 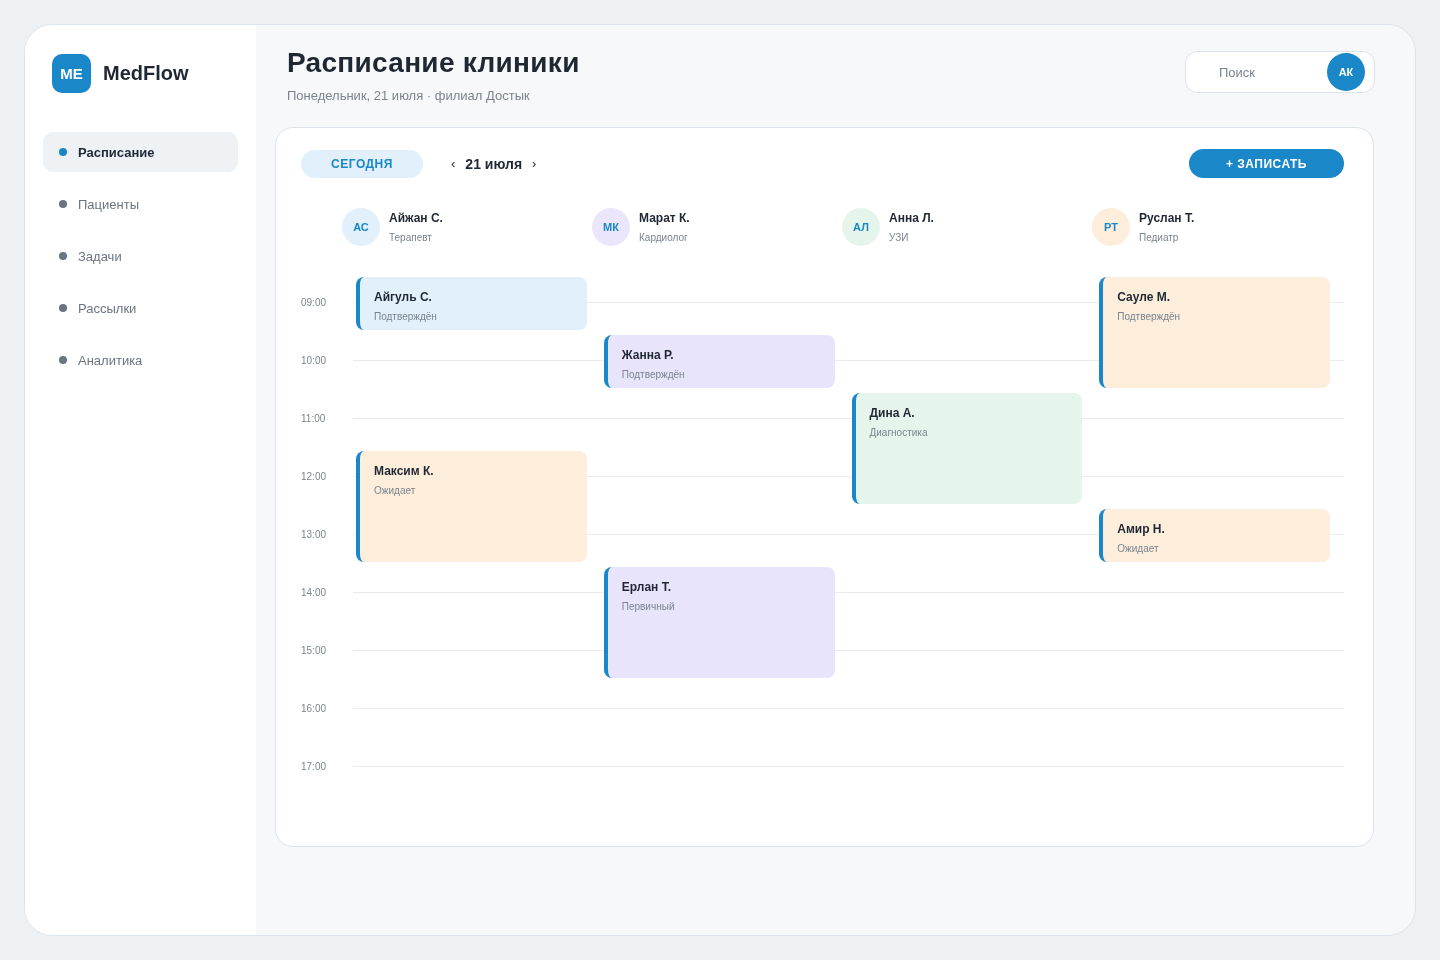 What do you see at coordinates (140, 308) in the screenshot?
I see `sidebar-item: Рассылки` at bounding box center [140, 308].